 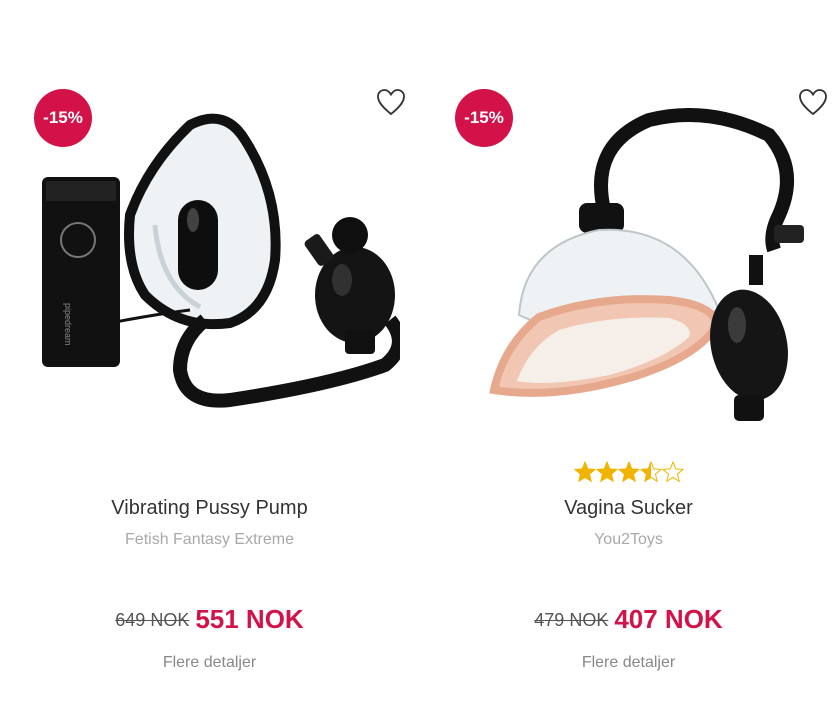 I want to click on star-rating, so click(x=628, y=473).